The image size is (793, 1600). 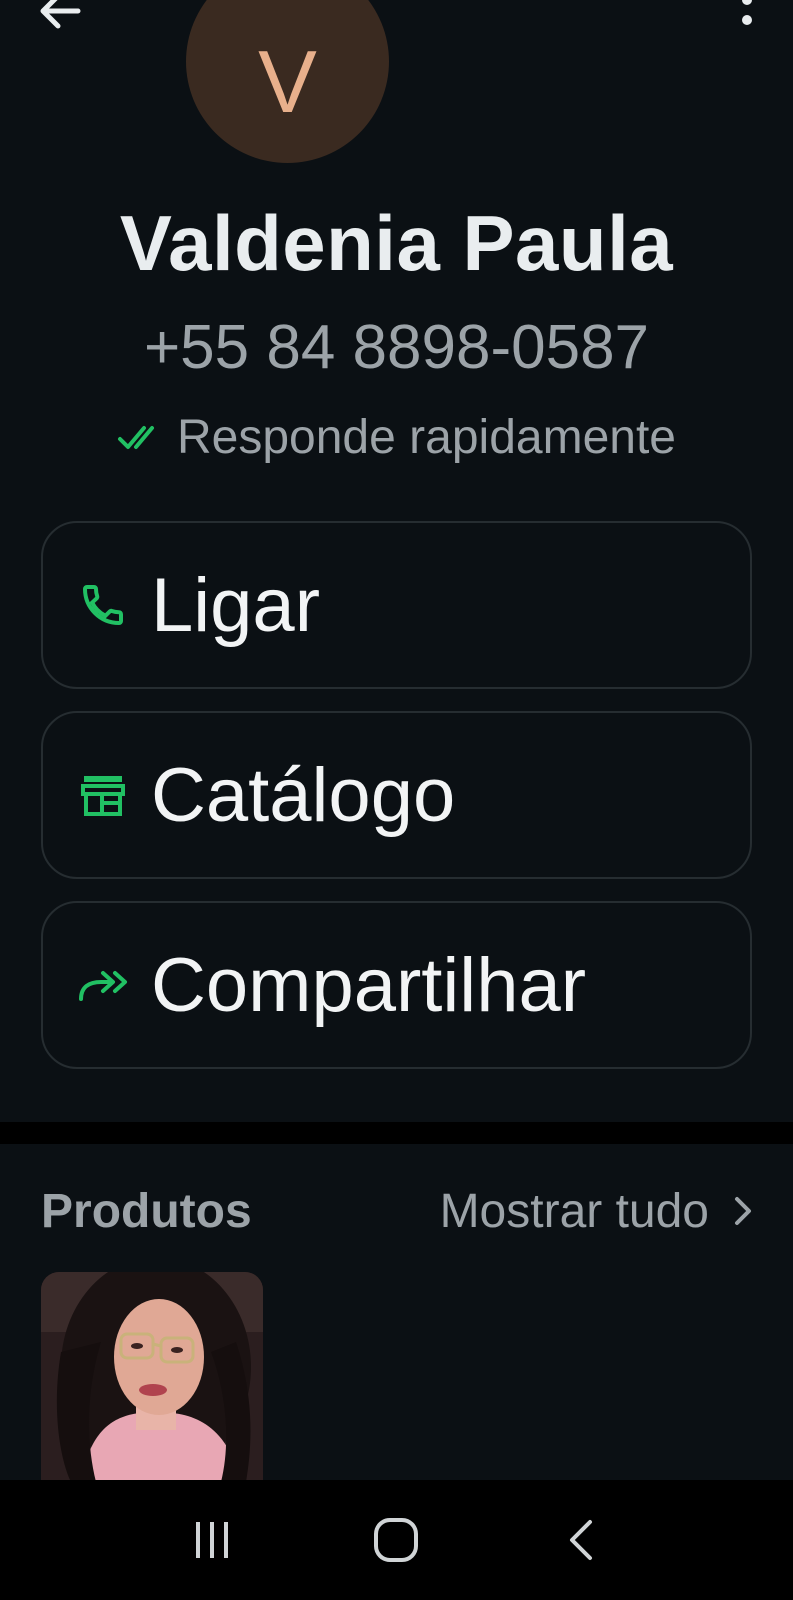 I want to click on catalog-label: Catálogo, so click(x=303, y=795).